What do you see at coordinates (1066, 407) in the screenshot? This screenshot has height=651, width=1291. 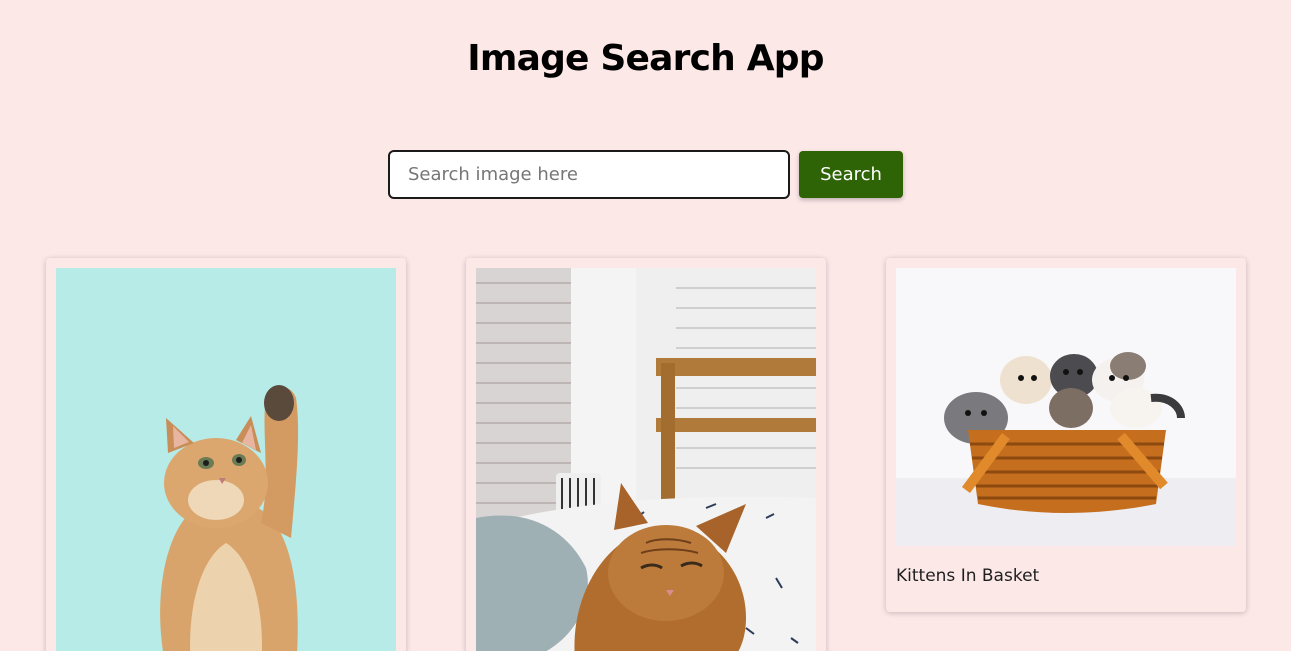 I see `kittens-basket-image` at bounding box center [1066, 407].